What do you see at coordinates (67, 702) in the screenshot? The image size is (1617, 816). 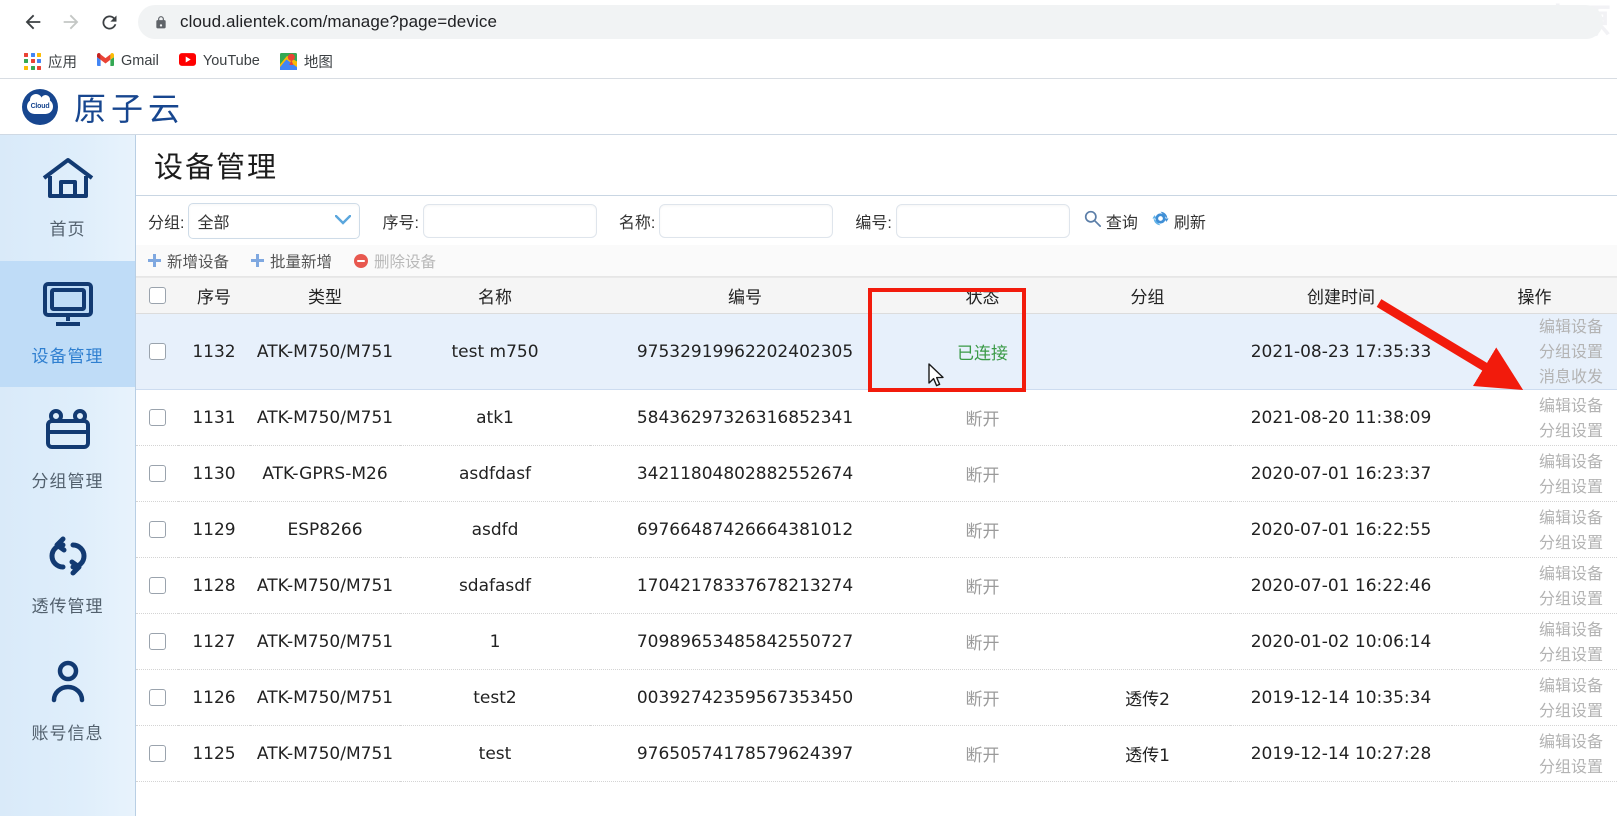 I see `sidebar-item-account-info: 账号信息` at bounding box center [67, 702].